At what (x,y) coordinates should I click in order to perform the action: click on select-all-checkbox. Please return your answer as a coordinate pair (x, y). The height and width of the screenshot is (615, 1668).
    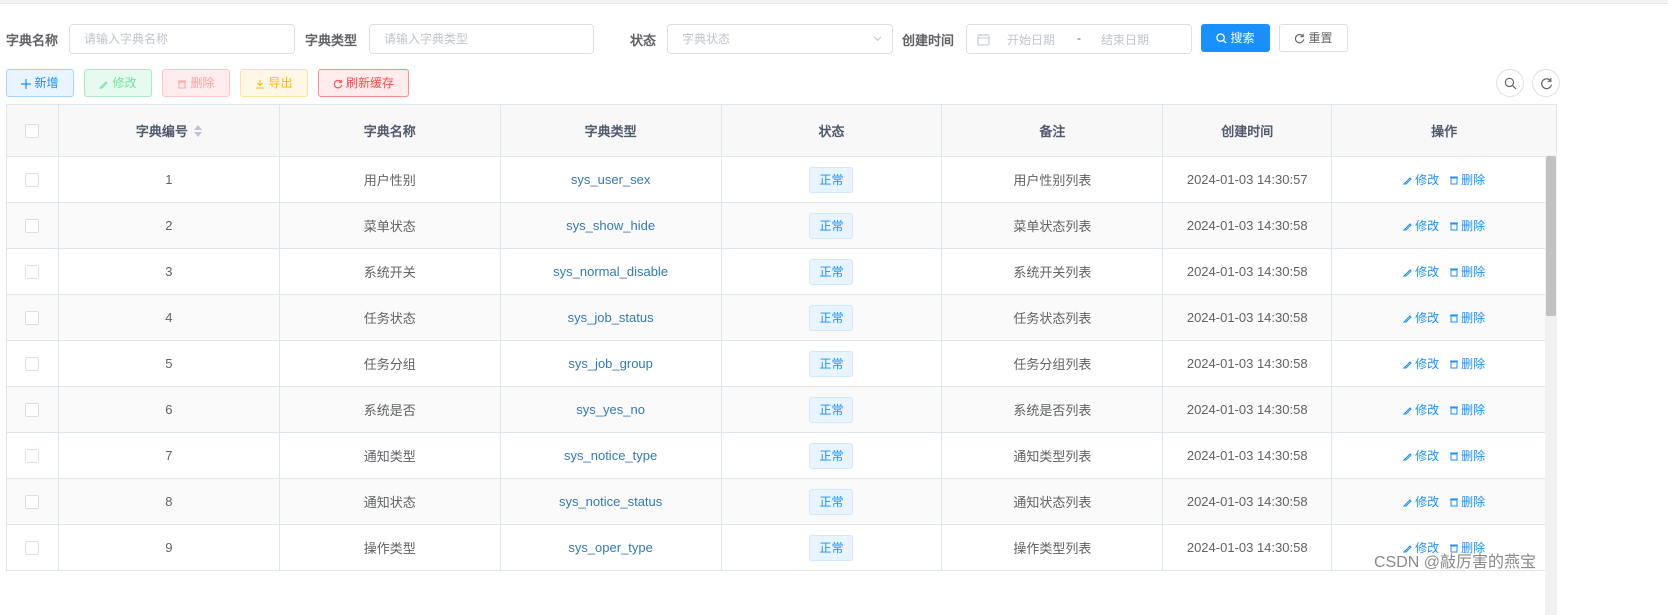
    Looking at the image, I should click on (32, 130).